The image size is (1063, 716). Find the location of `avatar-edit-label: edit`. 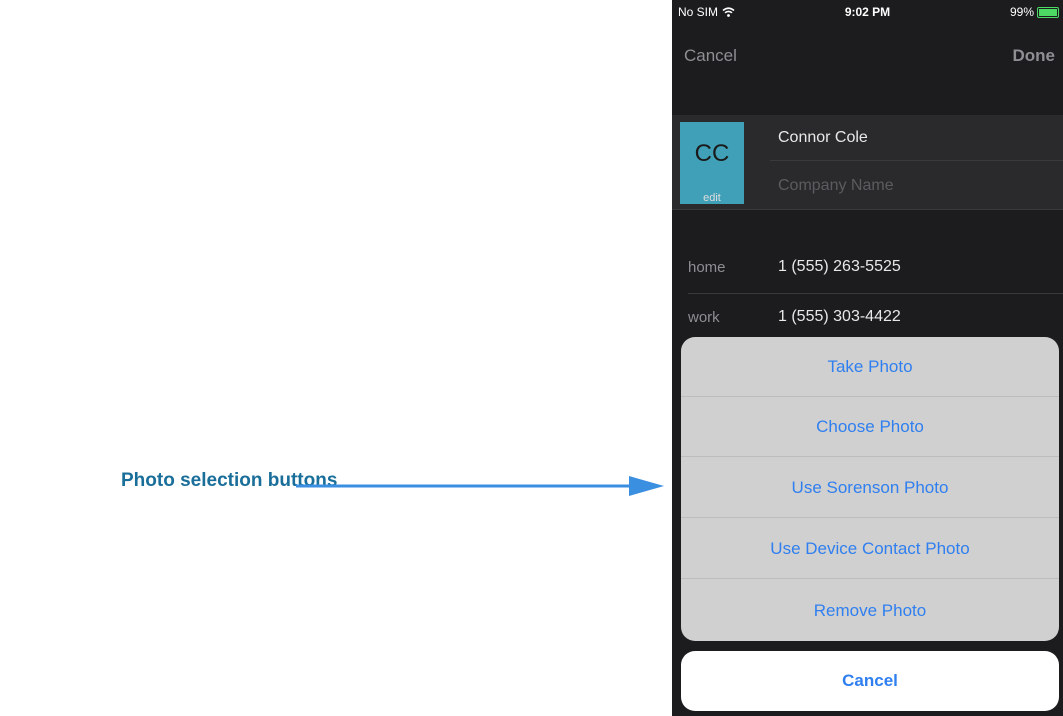

avatar-edit-label: edit is located at coordinates (712, 198).